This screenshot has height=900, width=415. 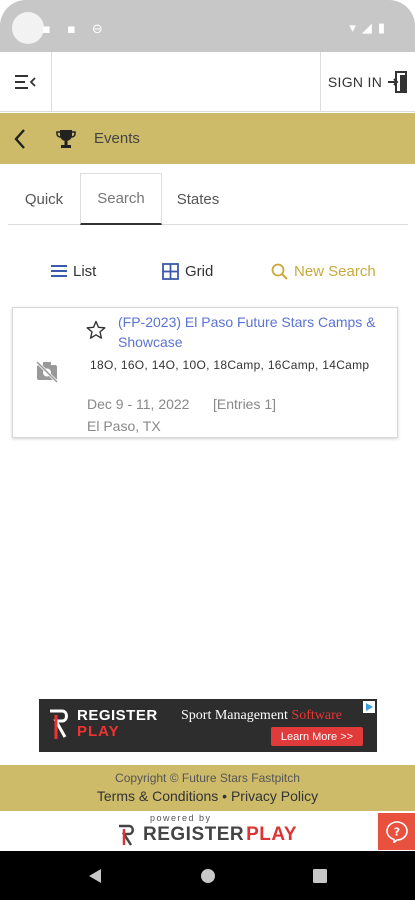 I want to click on ad-learn-more-button: Learn More >>, so click(x=317, y=736).